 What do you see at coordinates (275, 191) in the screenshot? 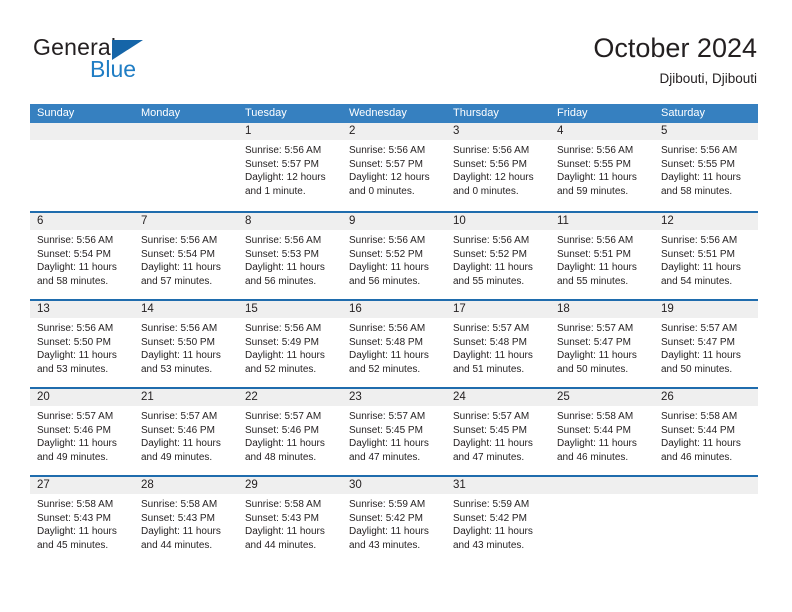
I see `daylight-text-line2: and 1 minute.` at bounding box center [275, 191].